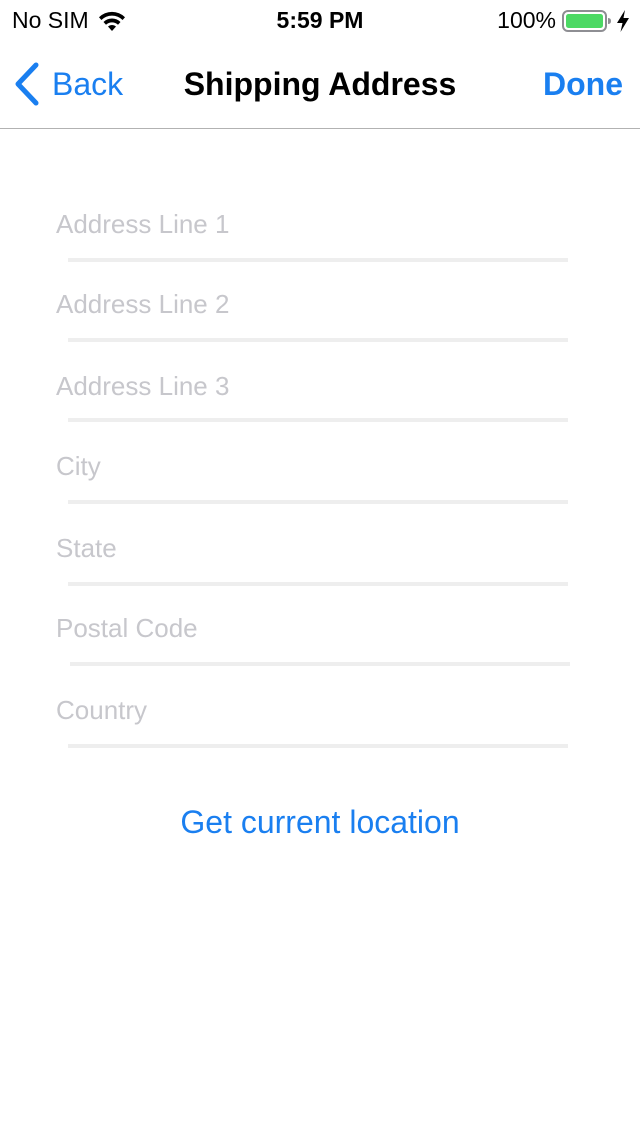  I want to click on country-input, so click(312, 710).